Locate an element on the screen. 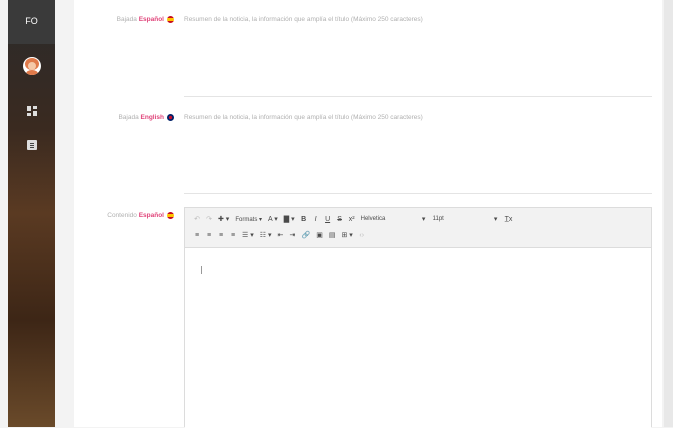  document-icon is located at coordinates (32, 145).